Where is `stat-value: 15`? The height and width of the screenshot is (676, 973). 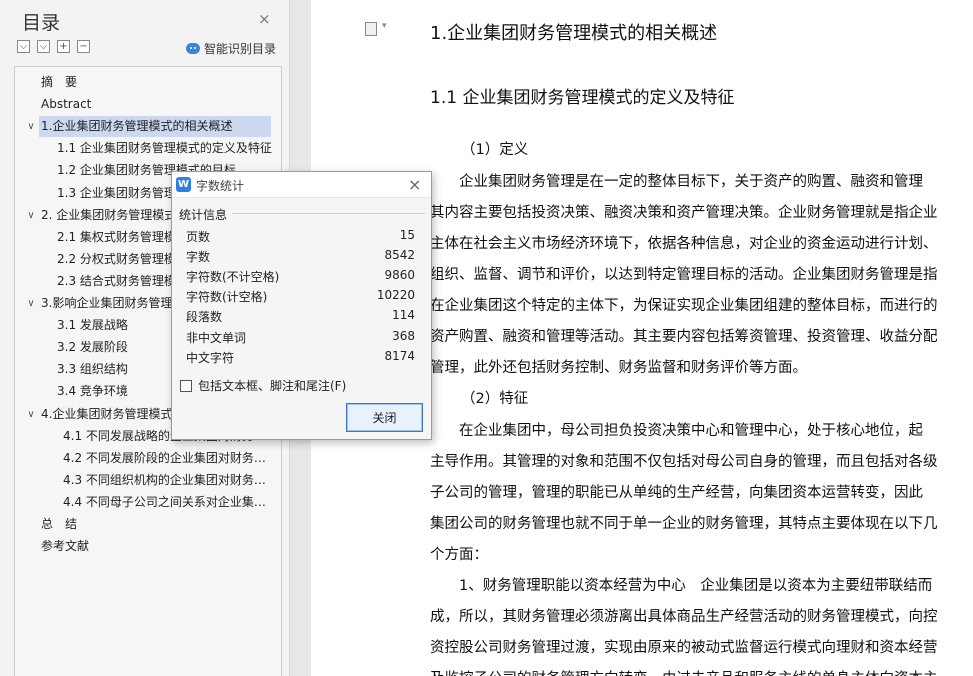 stat-value: 15 is located at coordinates (407, 235).